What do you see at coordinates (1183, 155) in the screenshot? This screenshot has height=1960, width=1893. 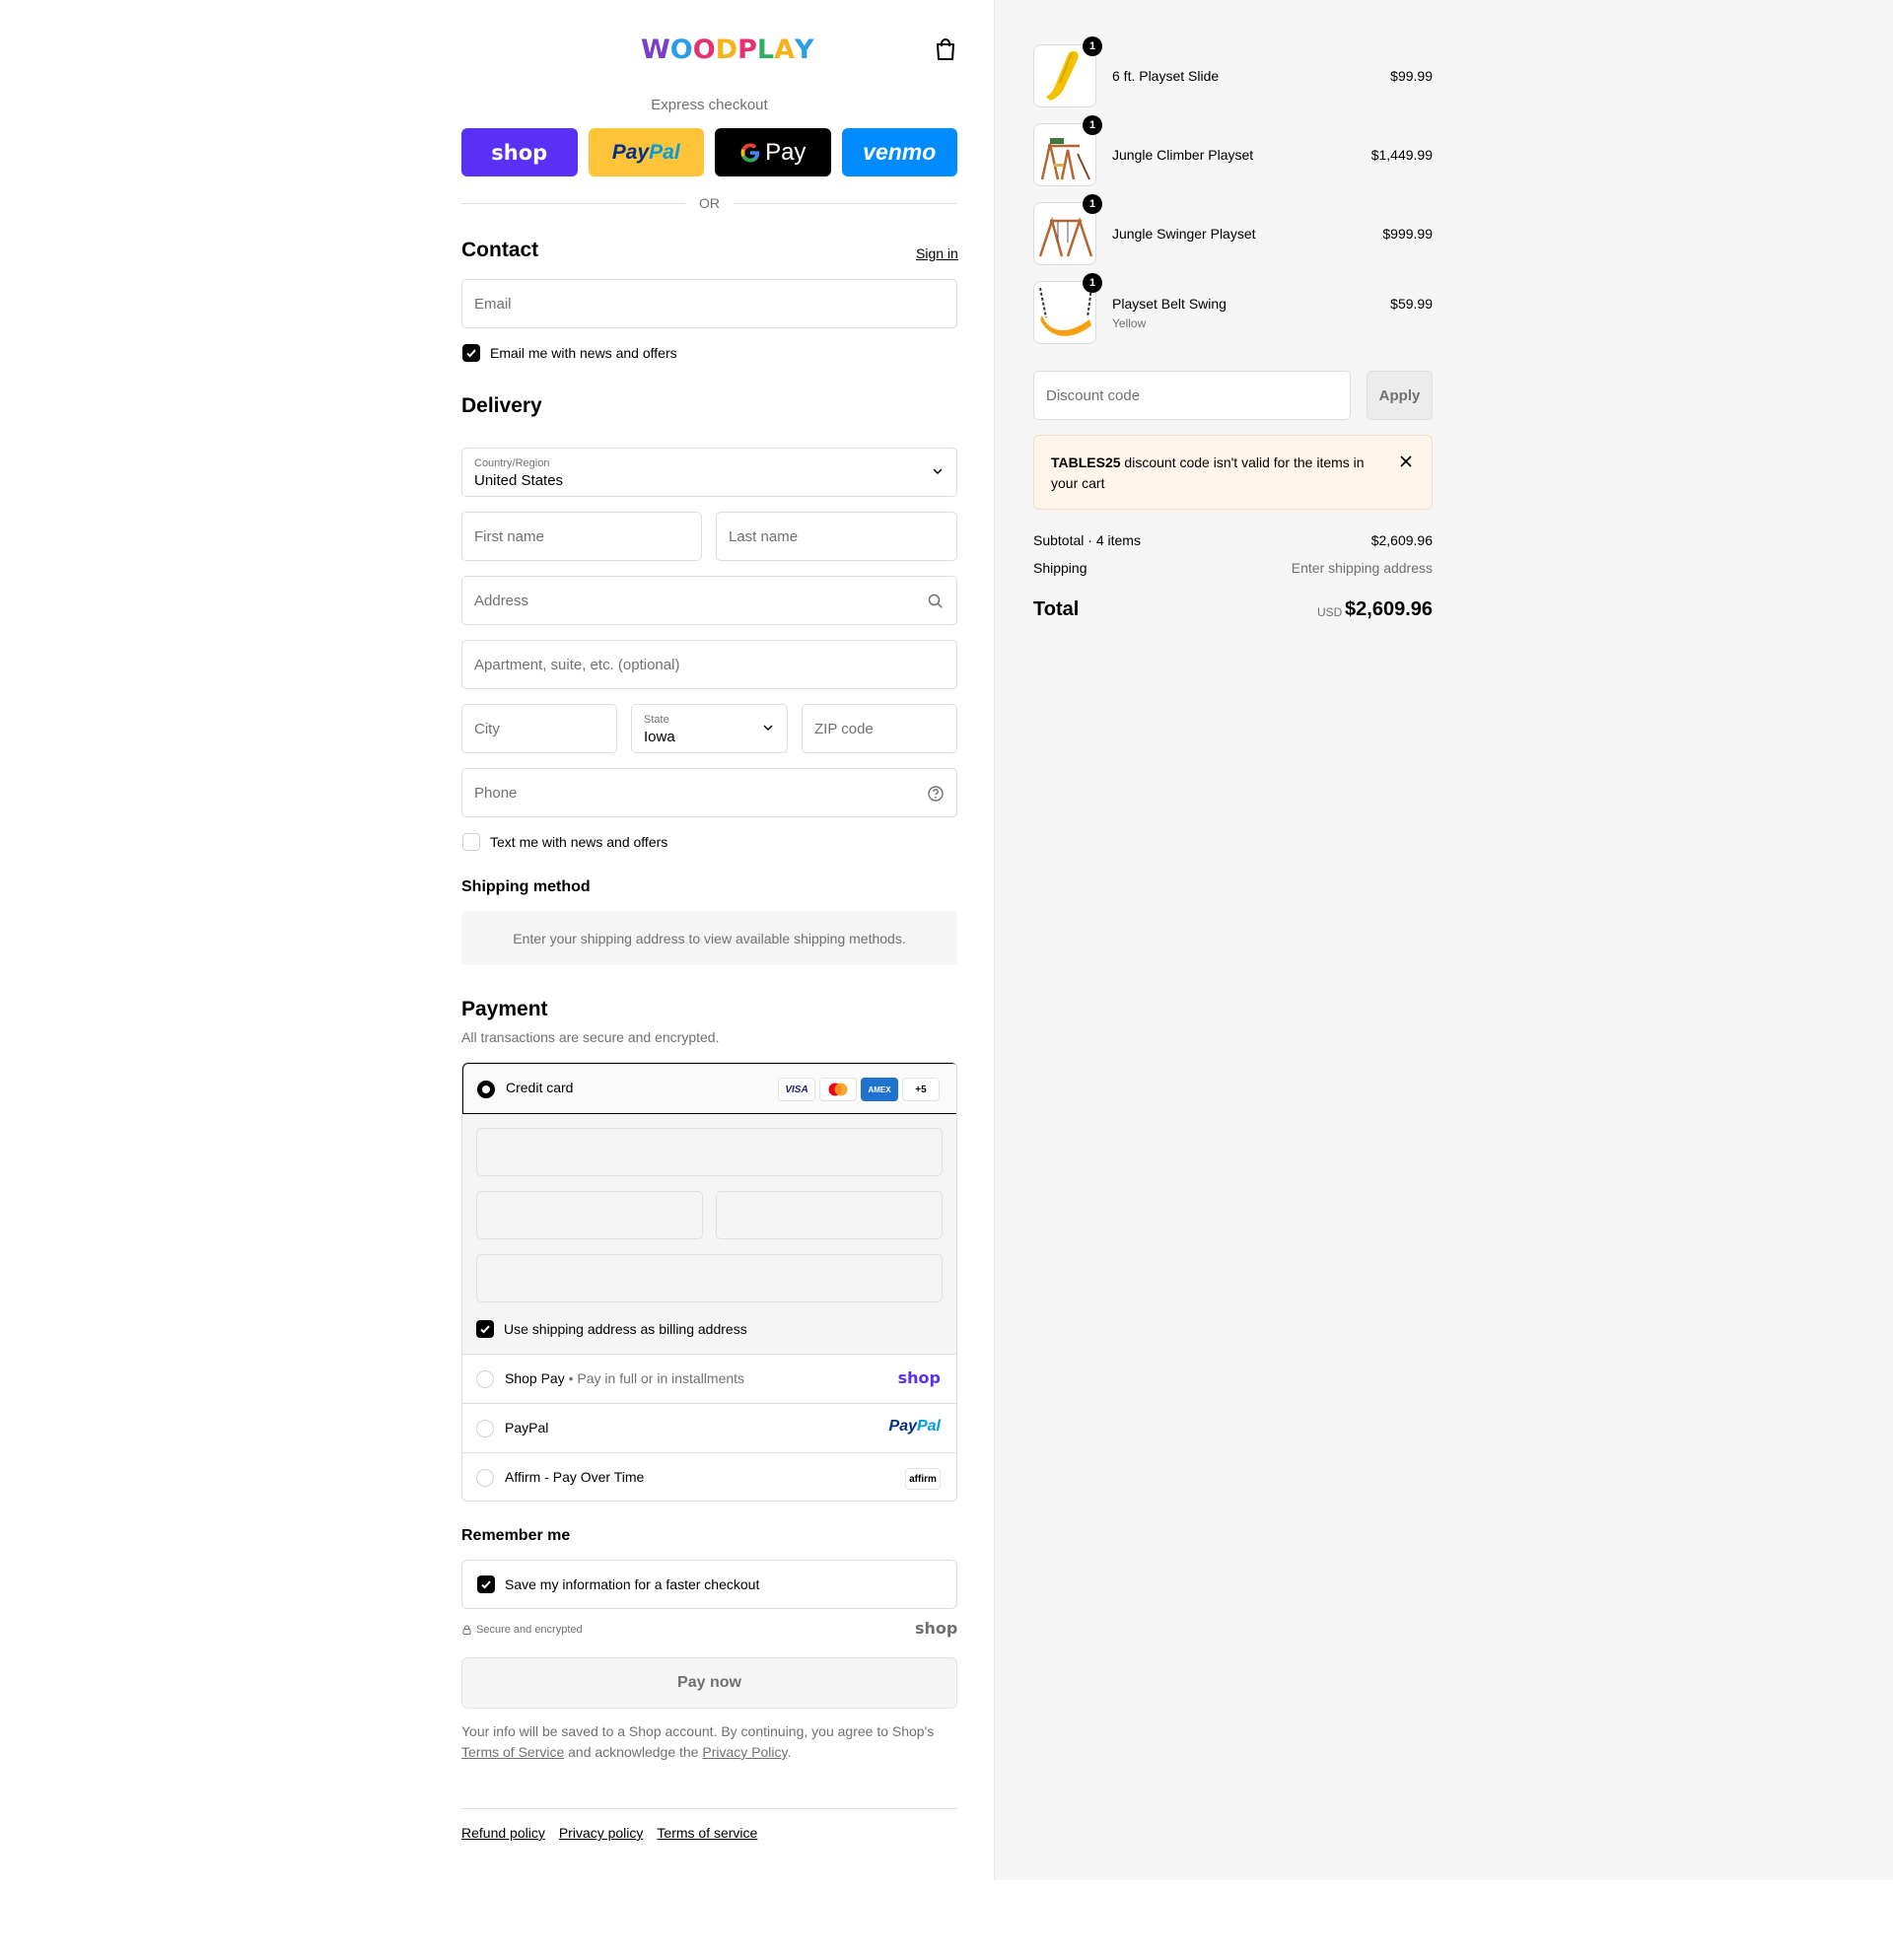 I see `item-name: Jungle Climber Playset` at bounding box center [1183, 155].